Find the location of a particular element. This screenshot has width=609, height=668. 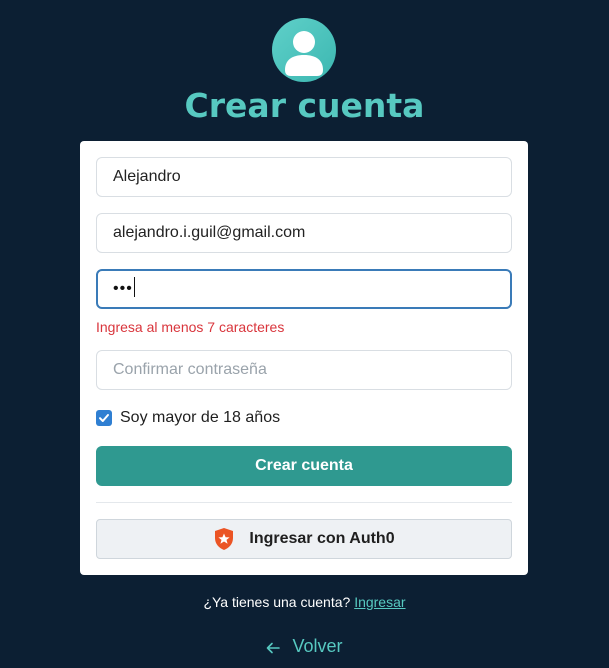

auth0-button-label: Ingresar con Auth0 is located at coordinates (322, 538).